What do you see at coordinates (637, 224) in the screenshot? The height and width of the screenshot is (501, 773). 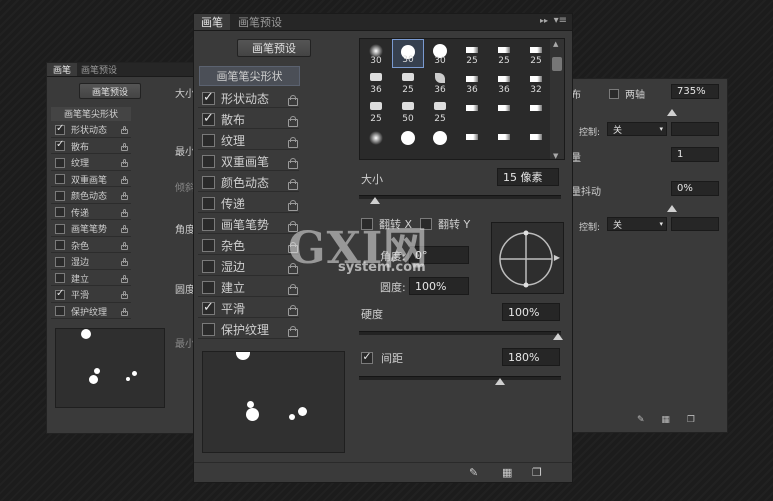 I see `control-select-2: 关 ▾` at bounding box center [637, 224].